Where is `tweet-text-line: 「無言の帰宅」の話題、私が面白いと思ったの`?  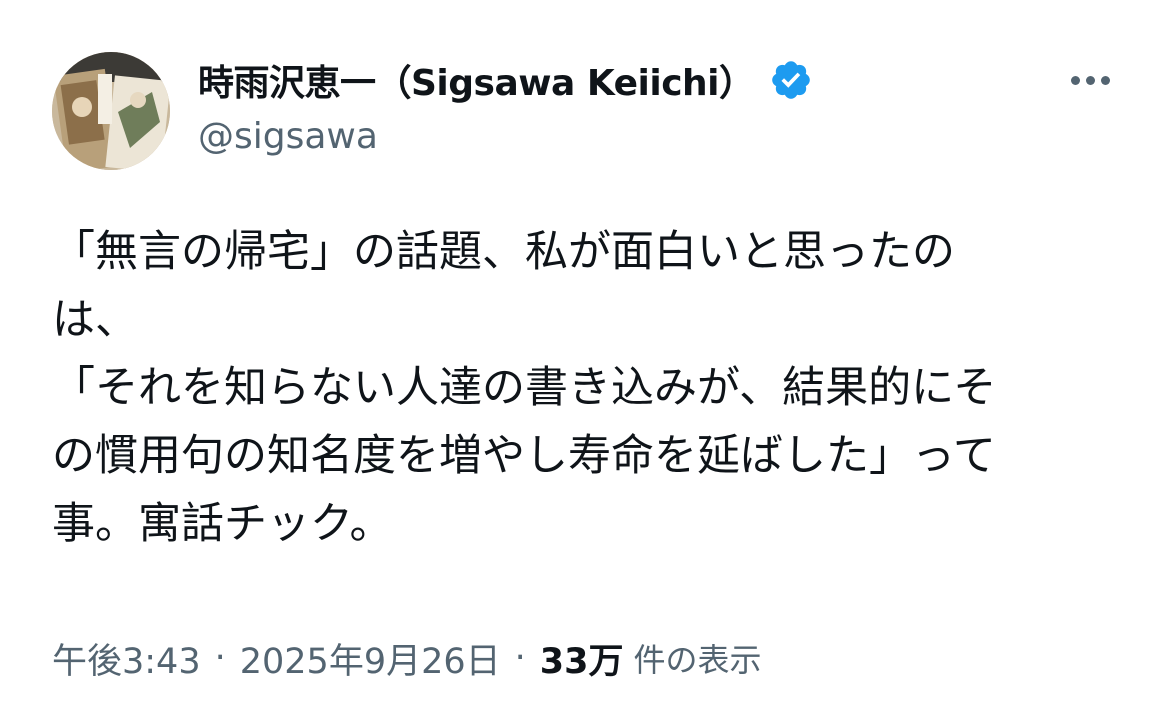 tweet-text-line: 「無言の帰宅」の話題、私が面白いと思ったの is located at coordinates (503, 252).